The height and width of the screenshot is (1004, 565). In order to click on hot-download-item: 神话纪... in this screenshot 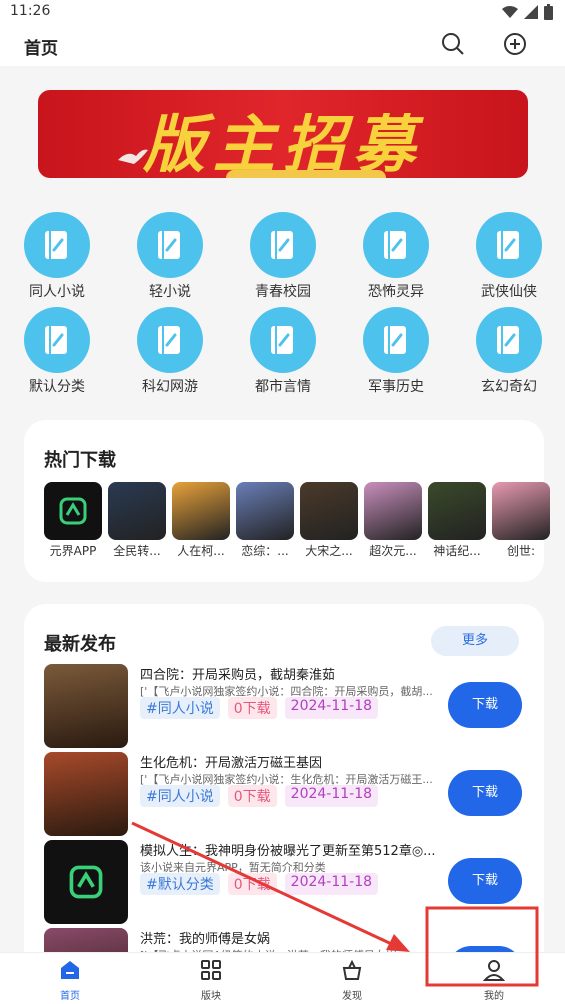, I will do `click(457, 520)`.